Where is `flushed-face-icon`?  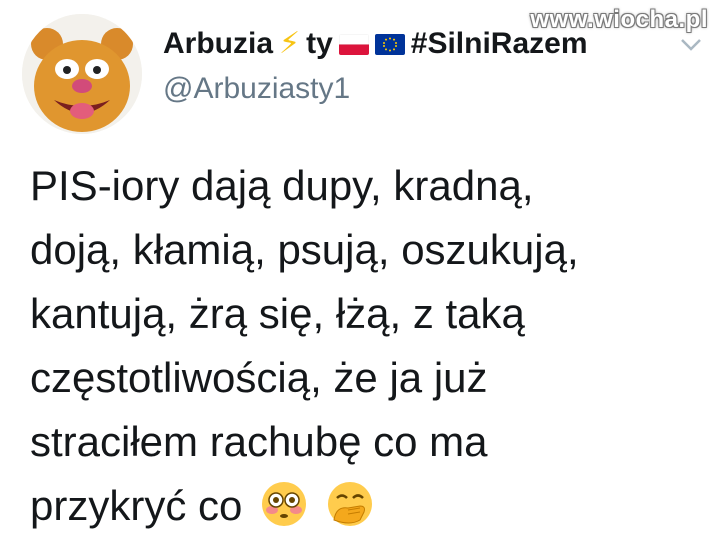
flushed-face-icon is located at coordinates (284, 504).